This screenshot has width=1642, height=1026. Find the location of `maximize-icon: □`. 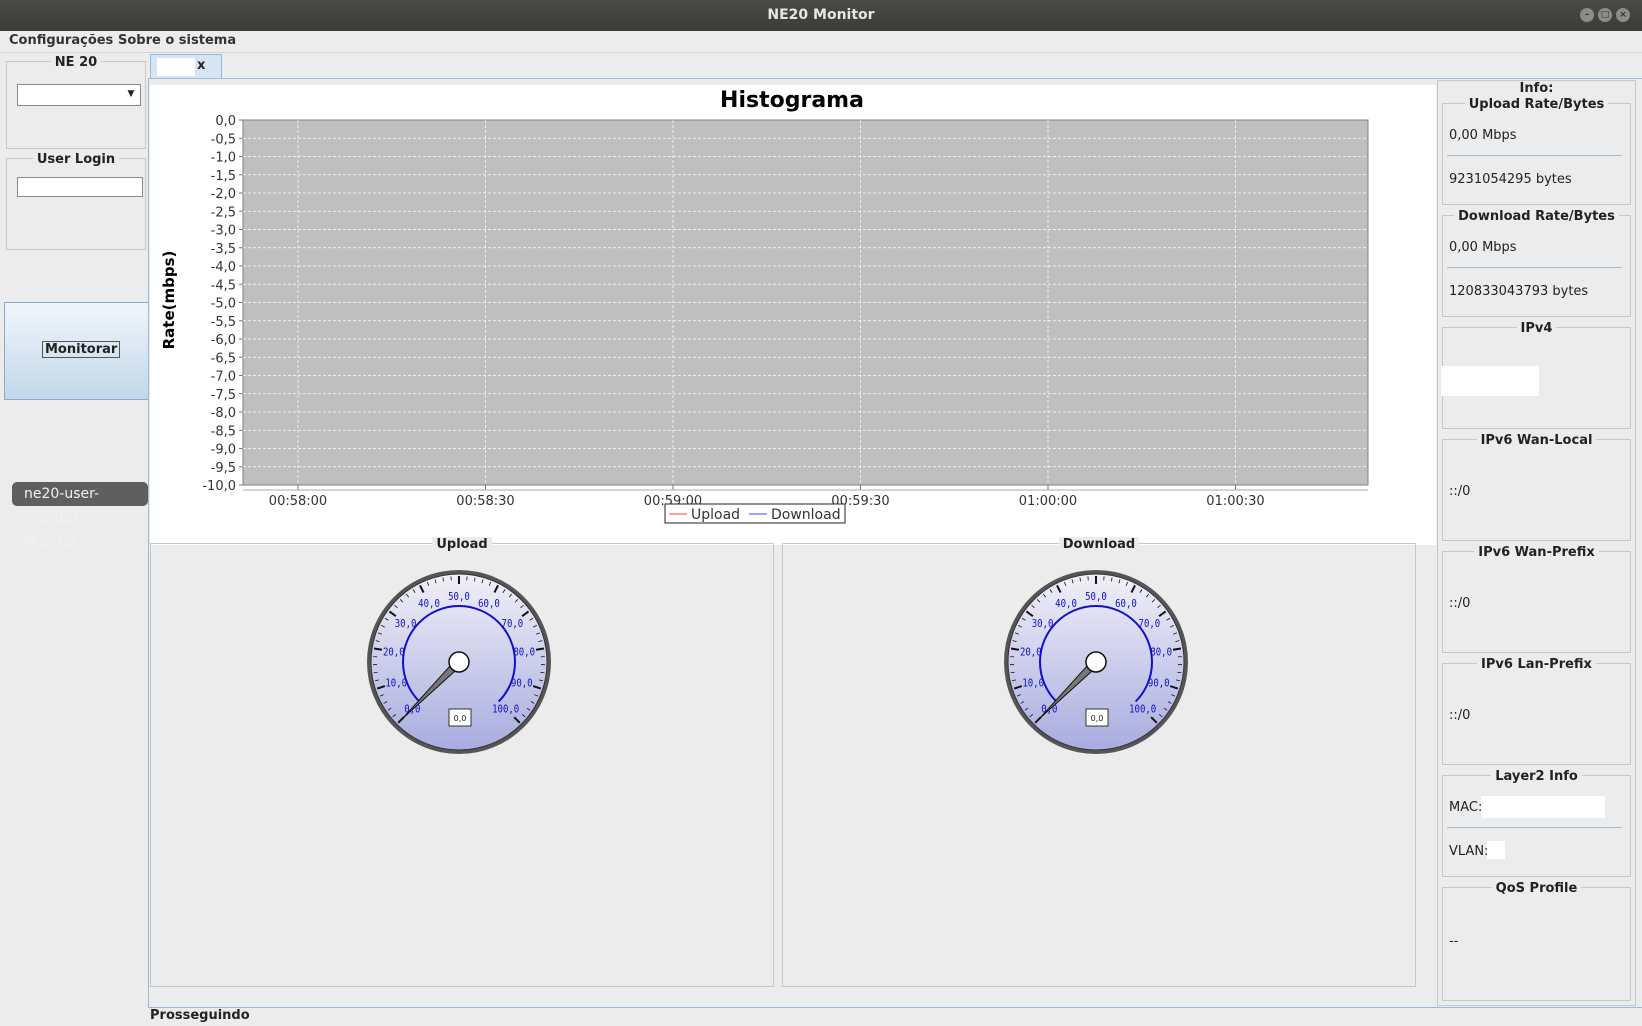

maximize-icon: □ is located at coordinates (1605, 15).